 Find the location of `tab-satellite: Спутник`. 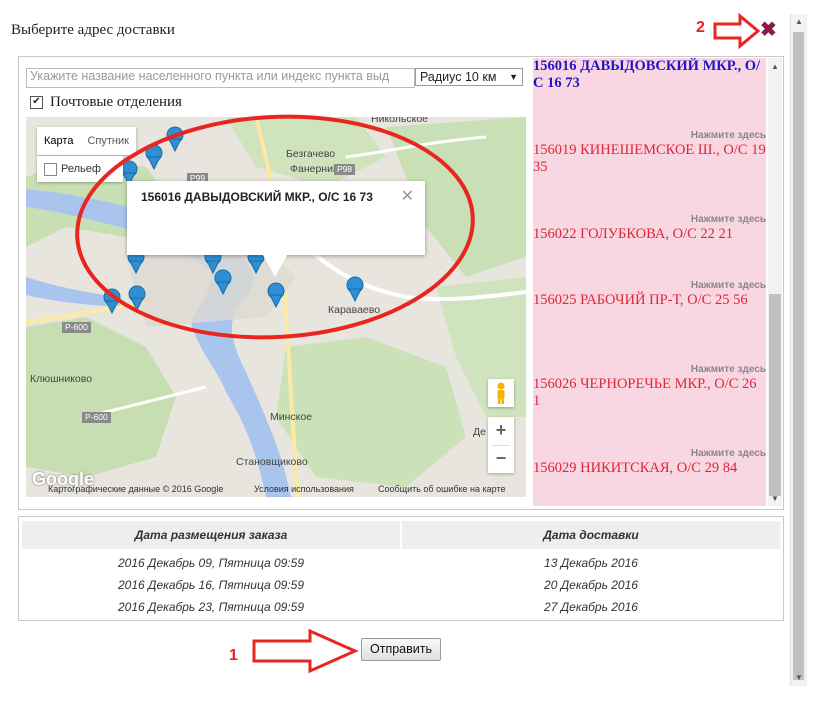

tab-satellite: Спутник is located at coordinates (107, 141).